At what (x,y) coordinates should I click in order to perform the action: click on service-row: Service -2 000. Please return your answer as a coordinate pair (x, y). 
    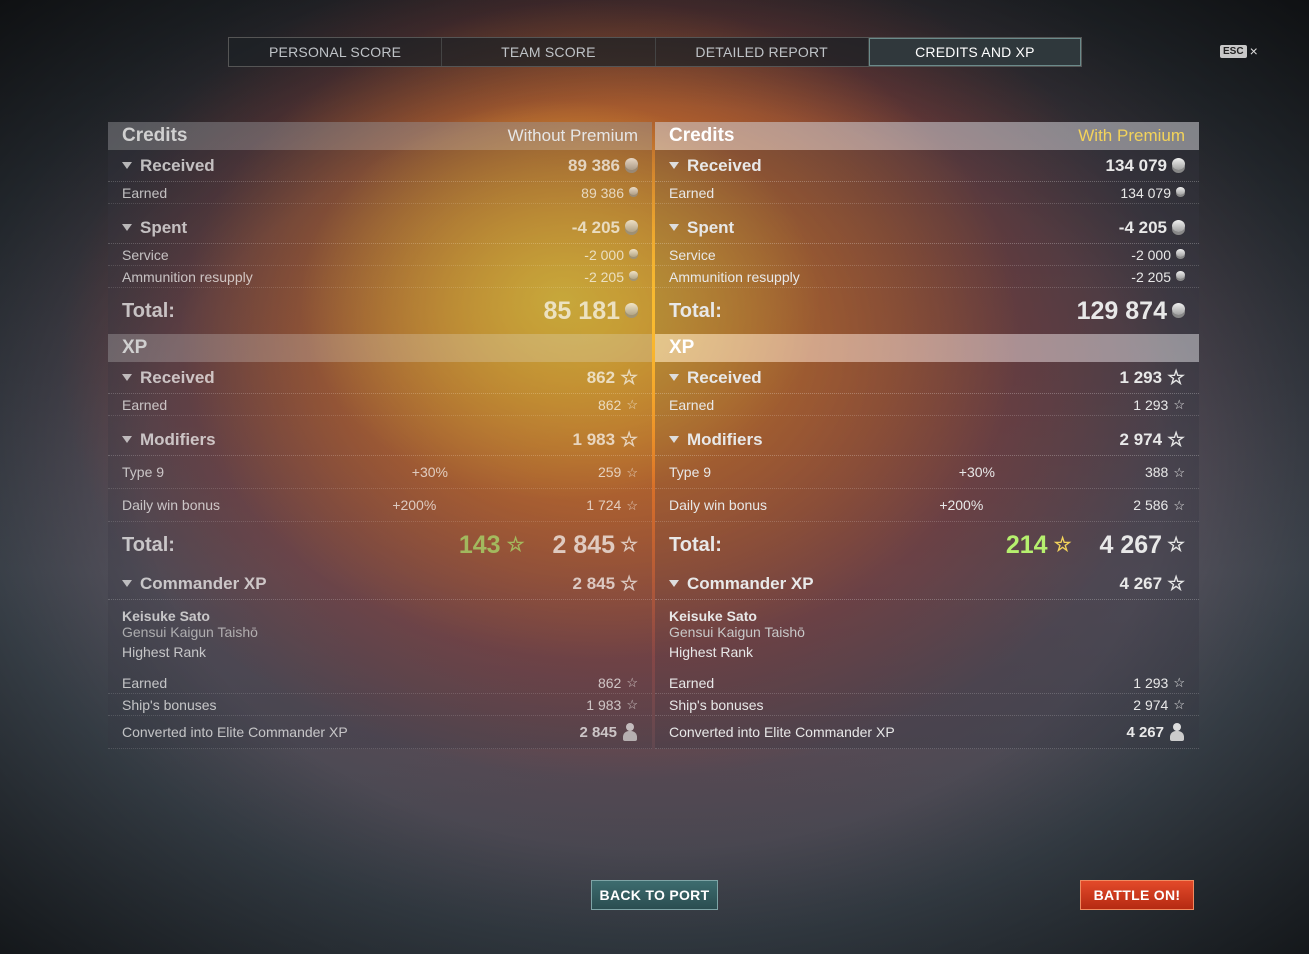
    Looking at the image, I should click on (380, 255).